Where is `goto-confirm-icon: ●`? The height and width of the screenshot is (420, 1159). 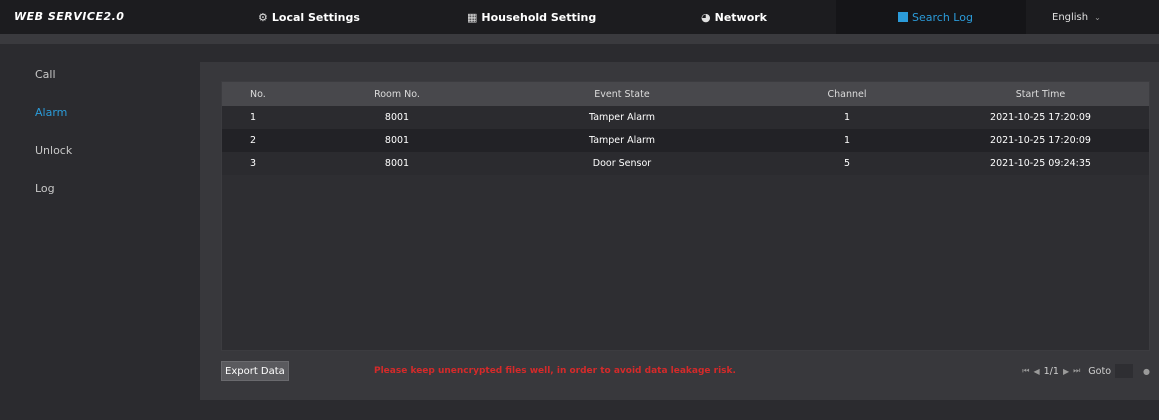
goto-confirm-icon: ● is located at coordinates (1146, 371).